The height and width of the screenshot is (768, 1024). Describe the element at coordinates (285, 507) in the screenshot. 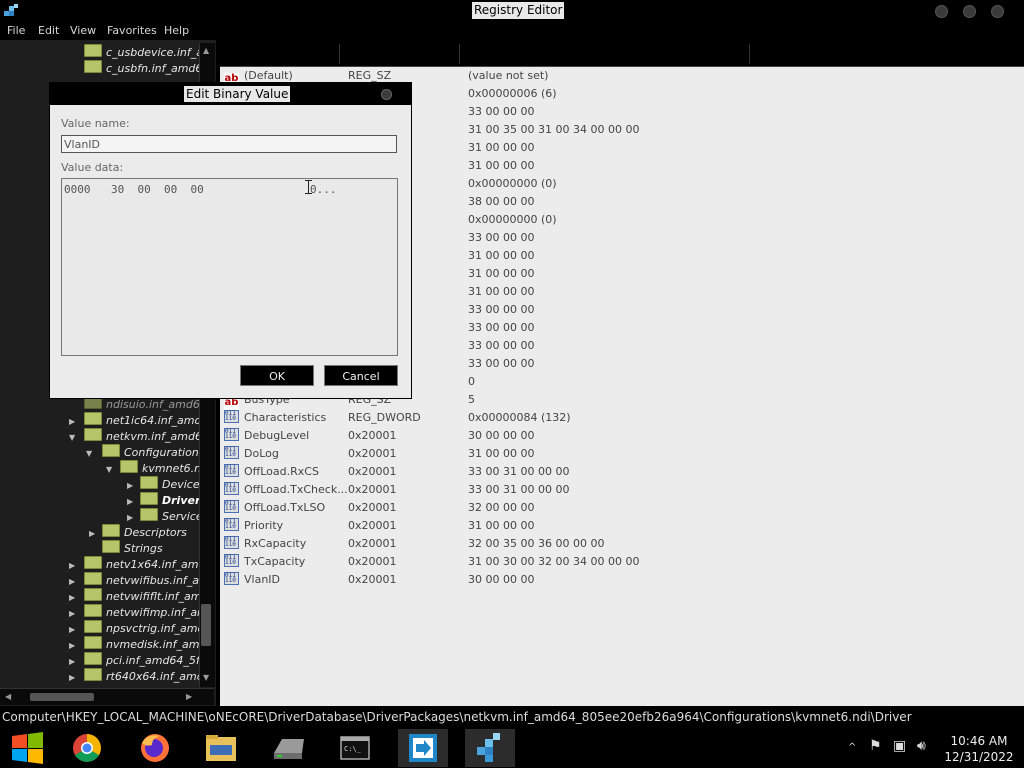

I see `value-name: OffLoad.TxLSO` at that location.